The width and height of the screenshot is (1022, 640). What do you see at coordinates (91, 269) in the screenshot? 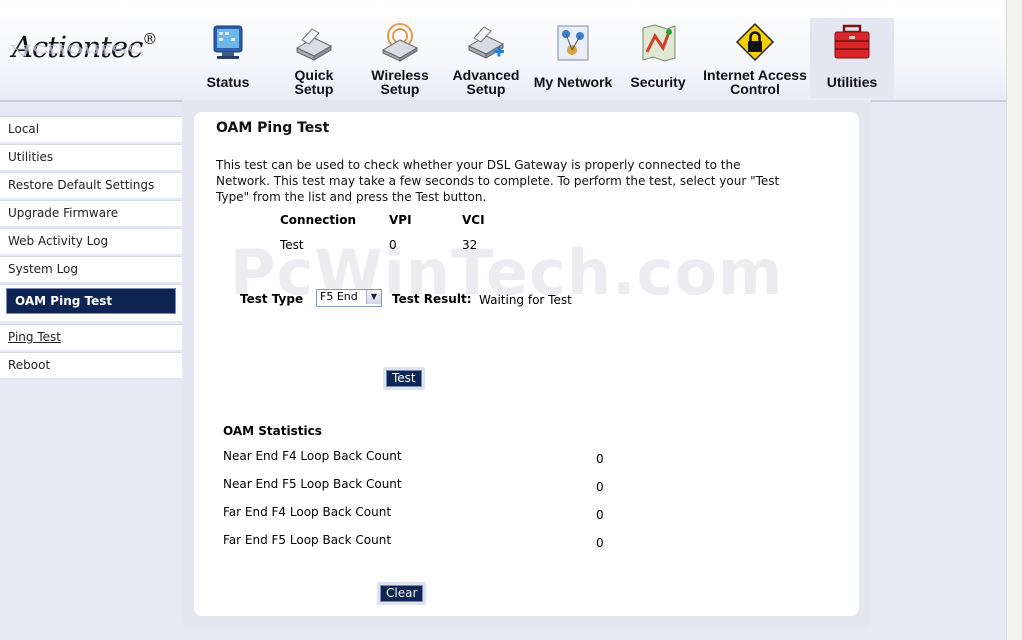
I see `sidebar-item-system-log: System Log` at bounding box center [91, 269].